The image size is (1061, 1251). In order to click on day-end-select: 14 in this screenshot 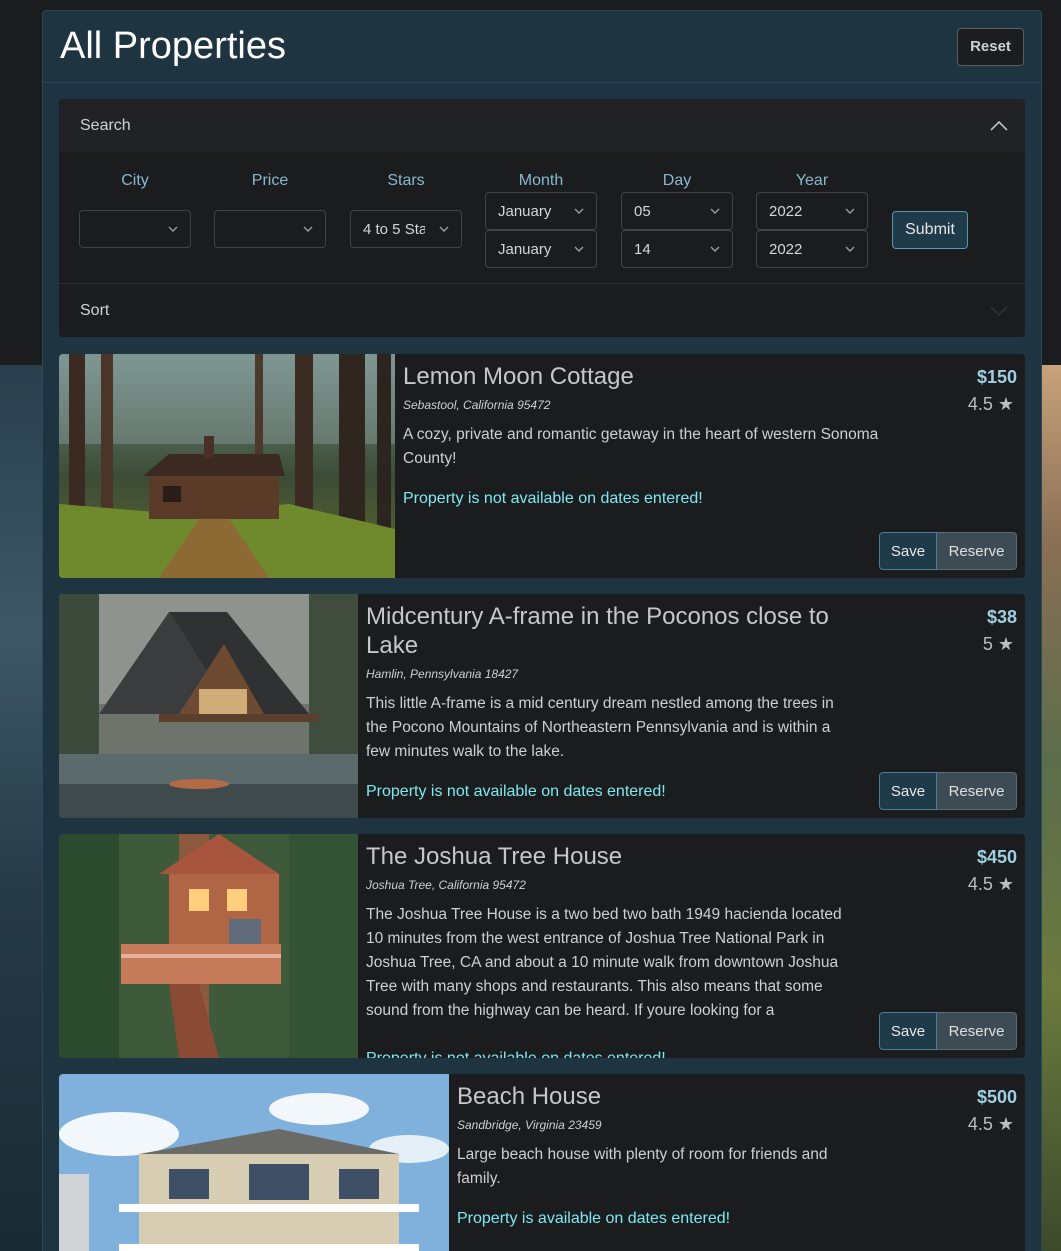, I will do `click(677, 249)`.